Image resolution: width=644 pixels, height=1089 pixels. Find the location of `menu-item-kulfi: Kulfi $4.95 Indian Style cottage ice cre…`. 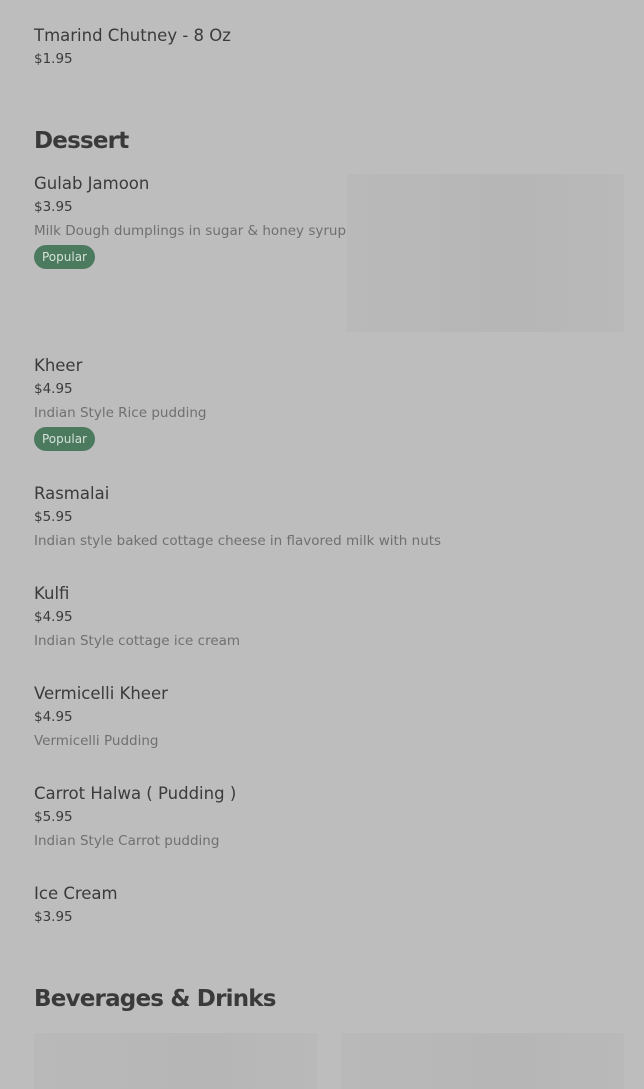

menu-item-kulfi: Kulfi $4.95 Indian Style cottage ice cre… is located at coordinates (334, 616).